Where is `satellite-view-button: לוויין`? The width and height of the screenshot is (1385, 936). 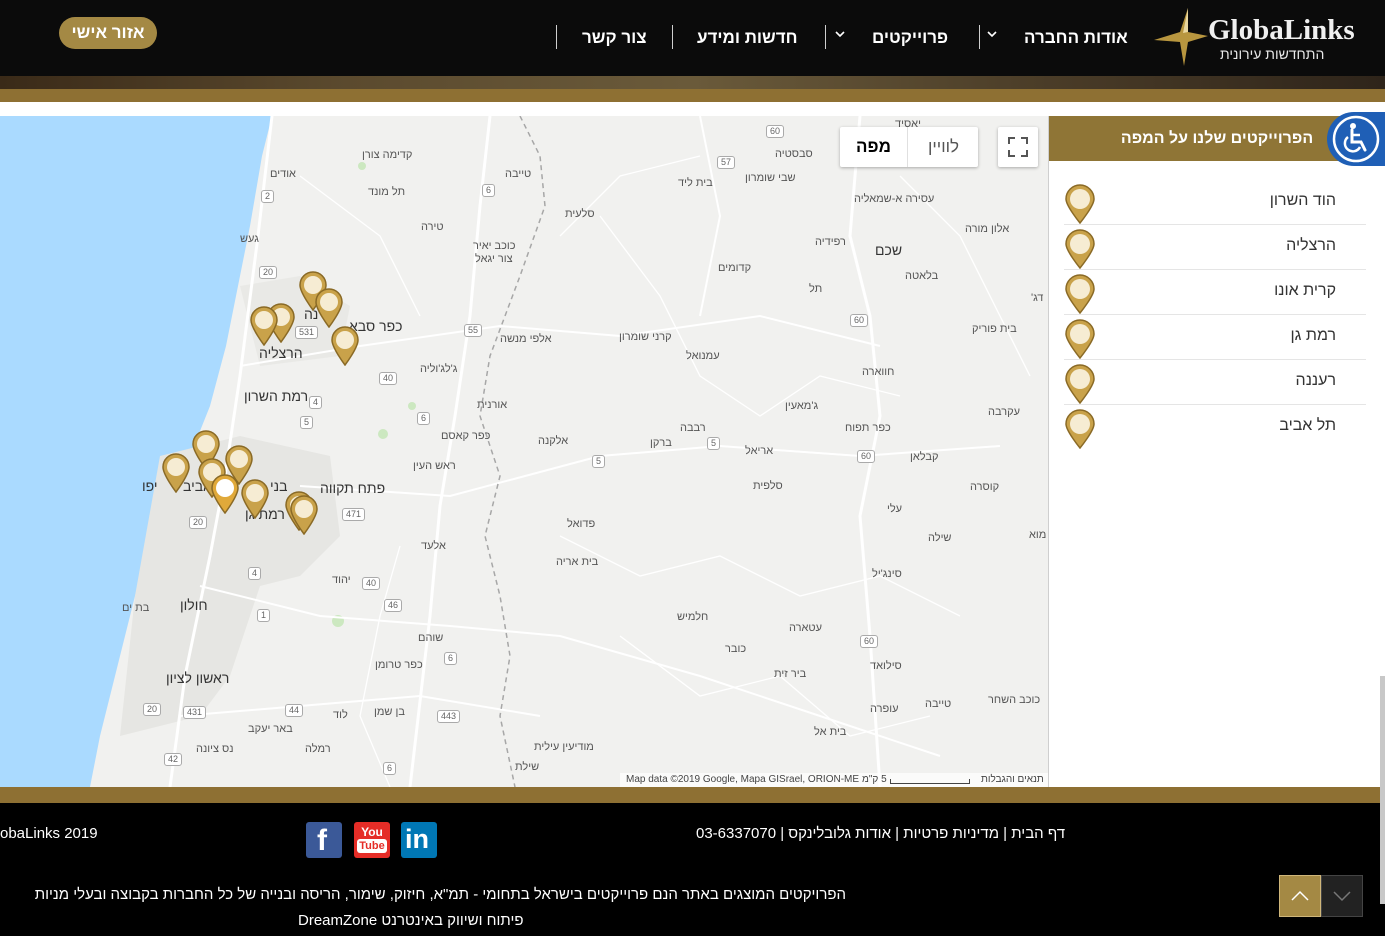 satellite-view-button: לוויין is located at coordinates (943, 147).